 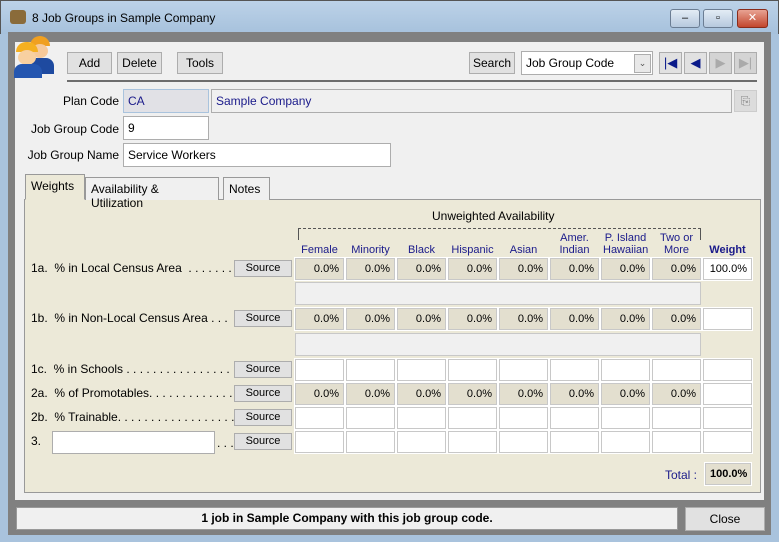 What do you see at coordinates (642, 63) in the screenshot?
I see `chevron-down-icon: ⌄` at bounding box center [642, 63].